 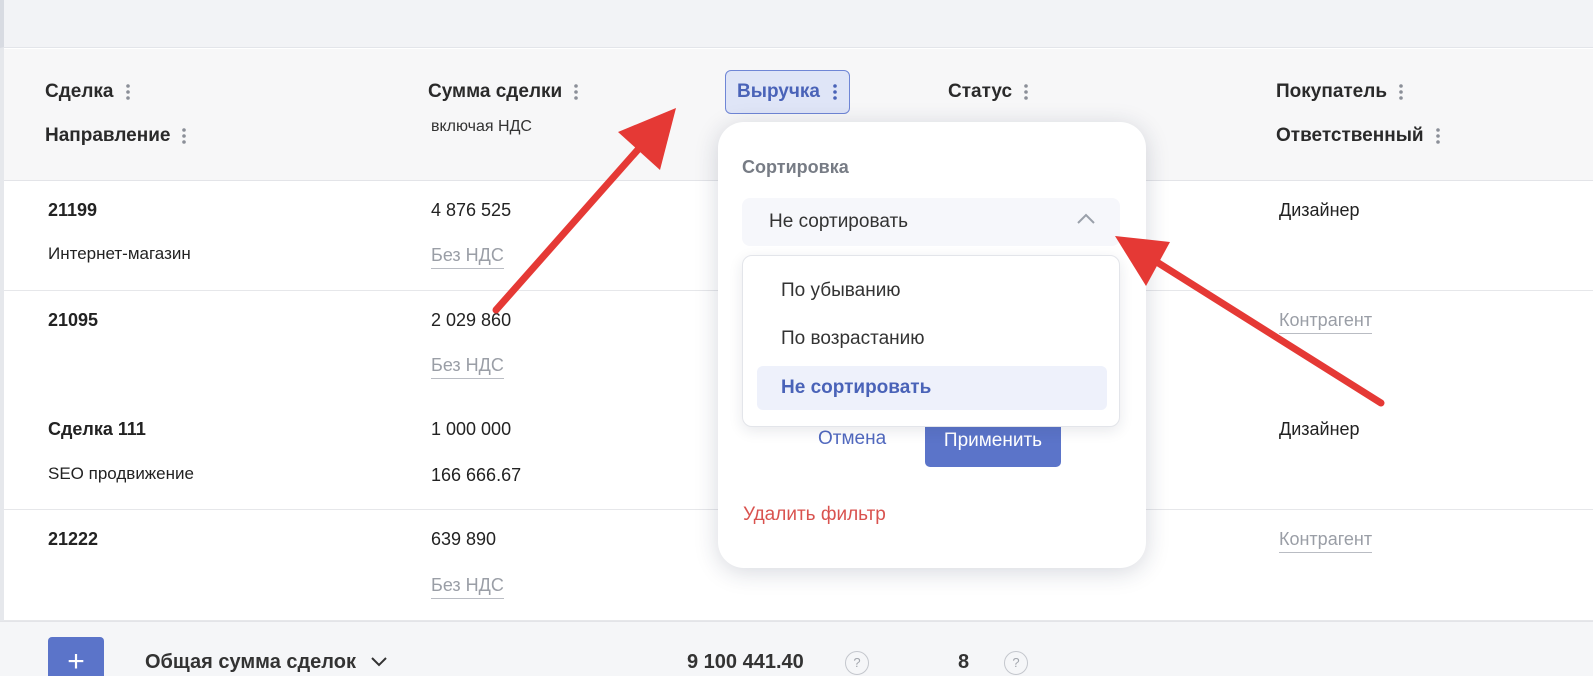 I want to click on popup-title: Сортировка, so click(x=795, y=167).